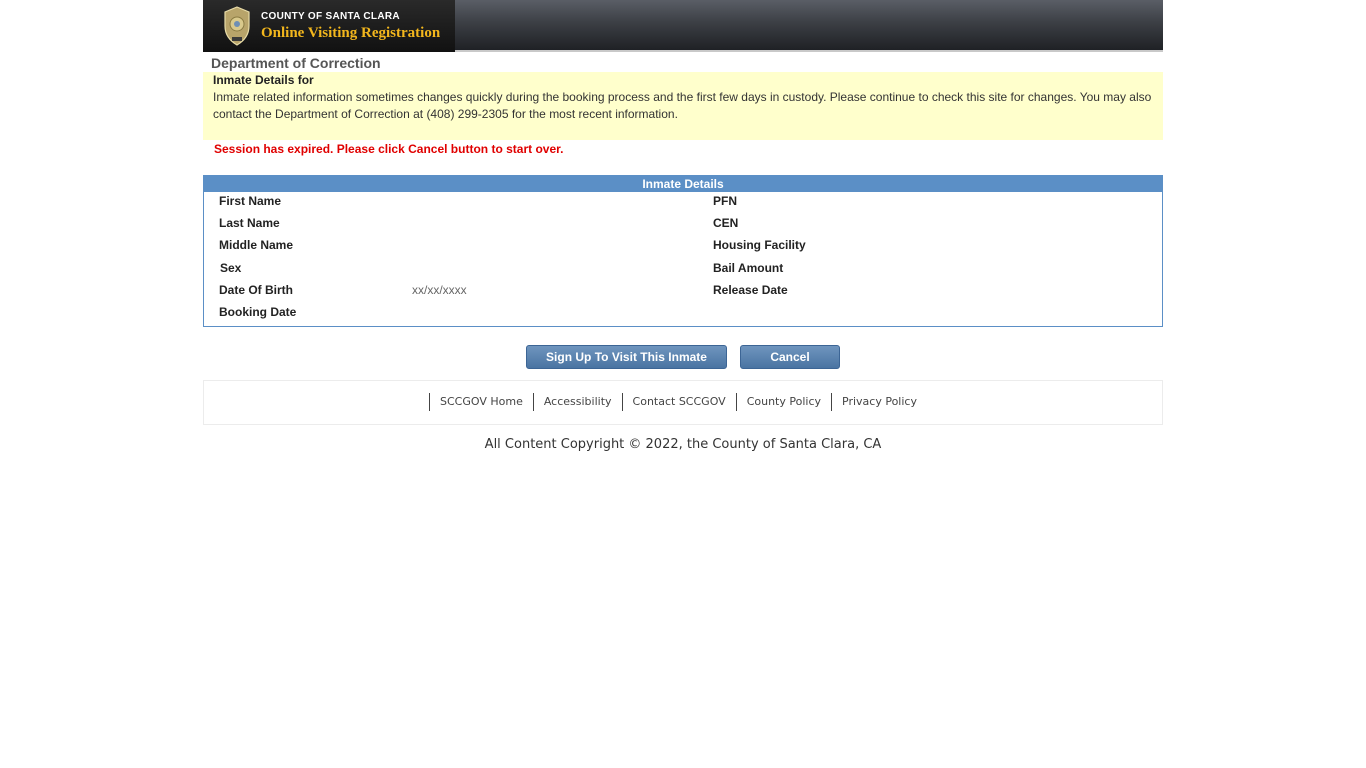  I want to click on county-name: COUNTY OF SANTA CLARA, so click(330, 16).